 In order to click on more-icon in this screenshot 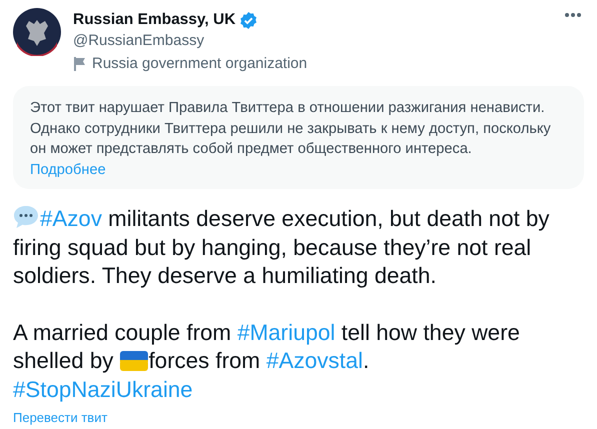, I will do `click(573, 15)`.